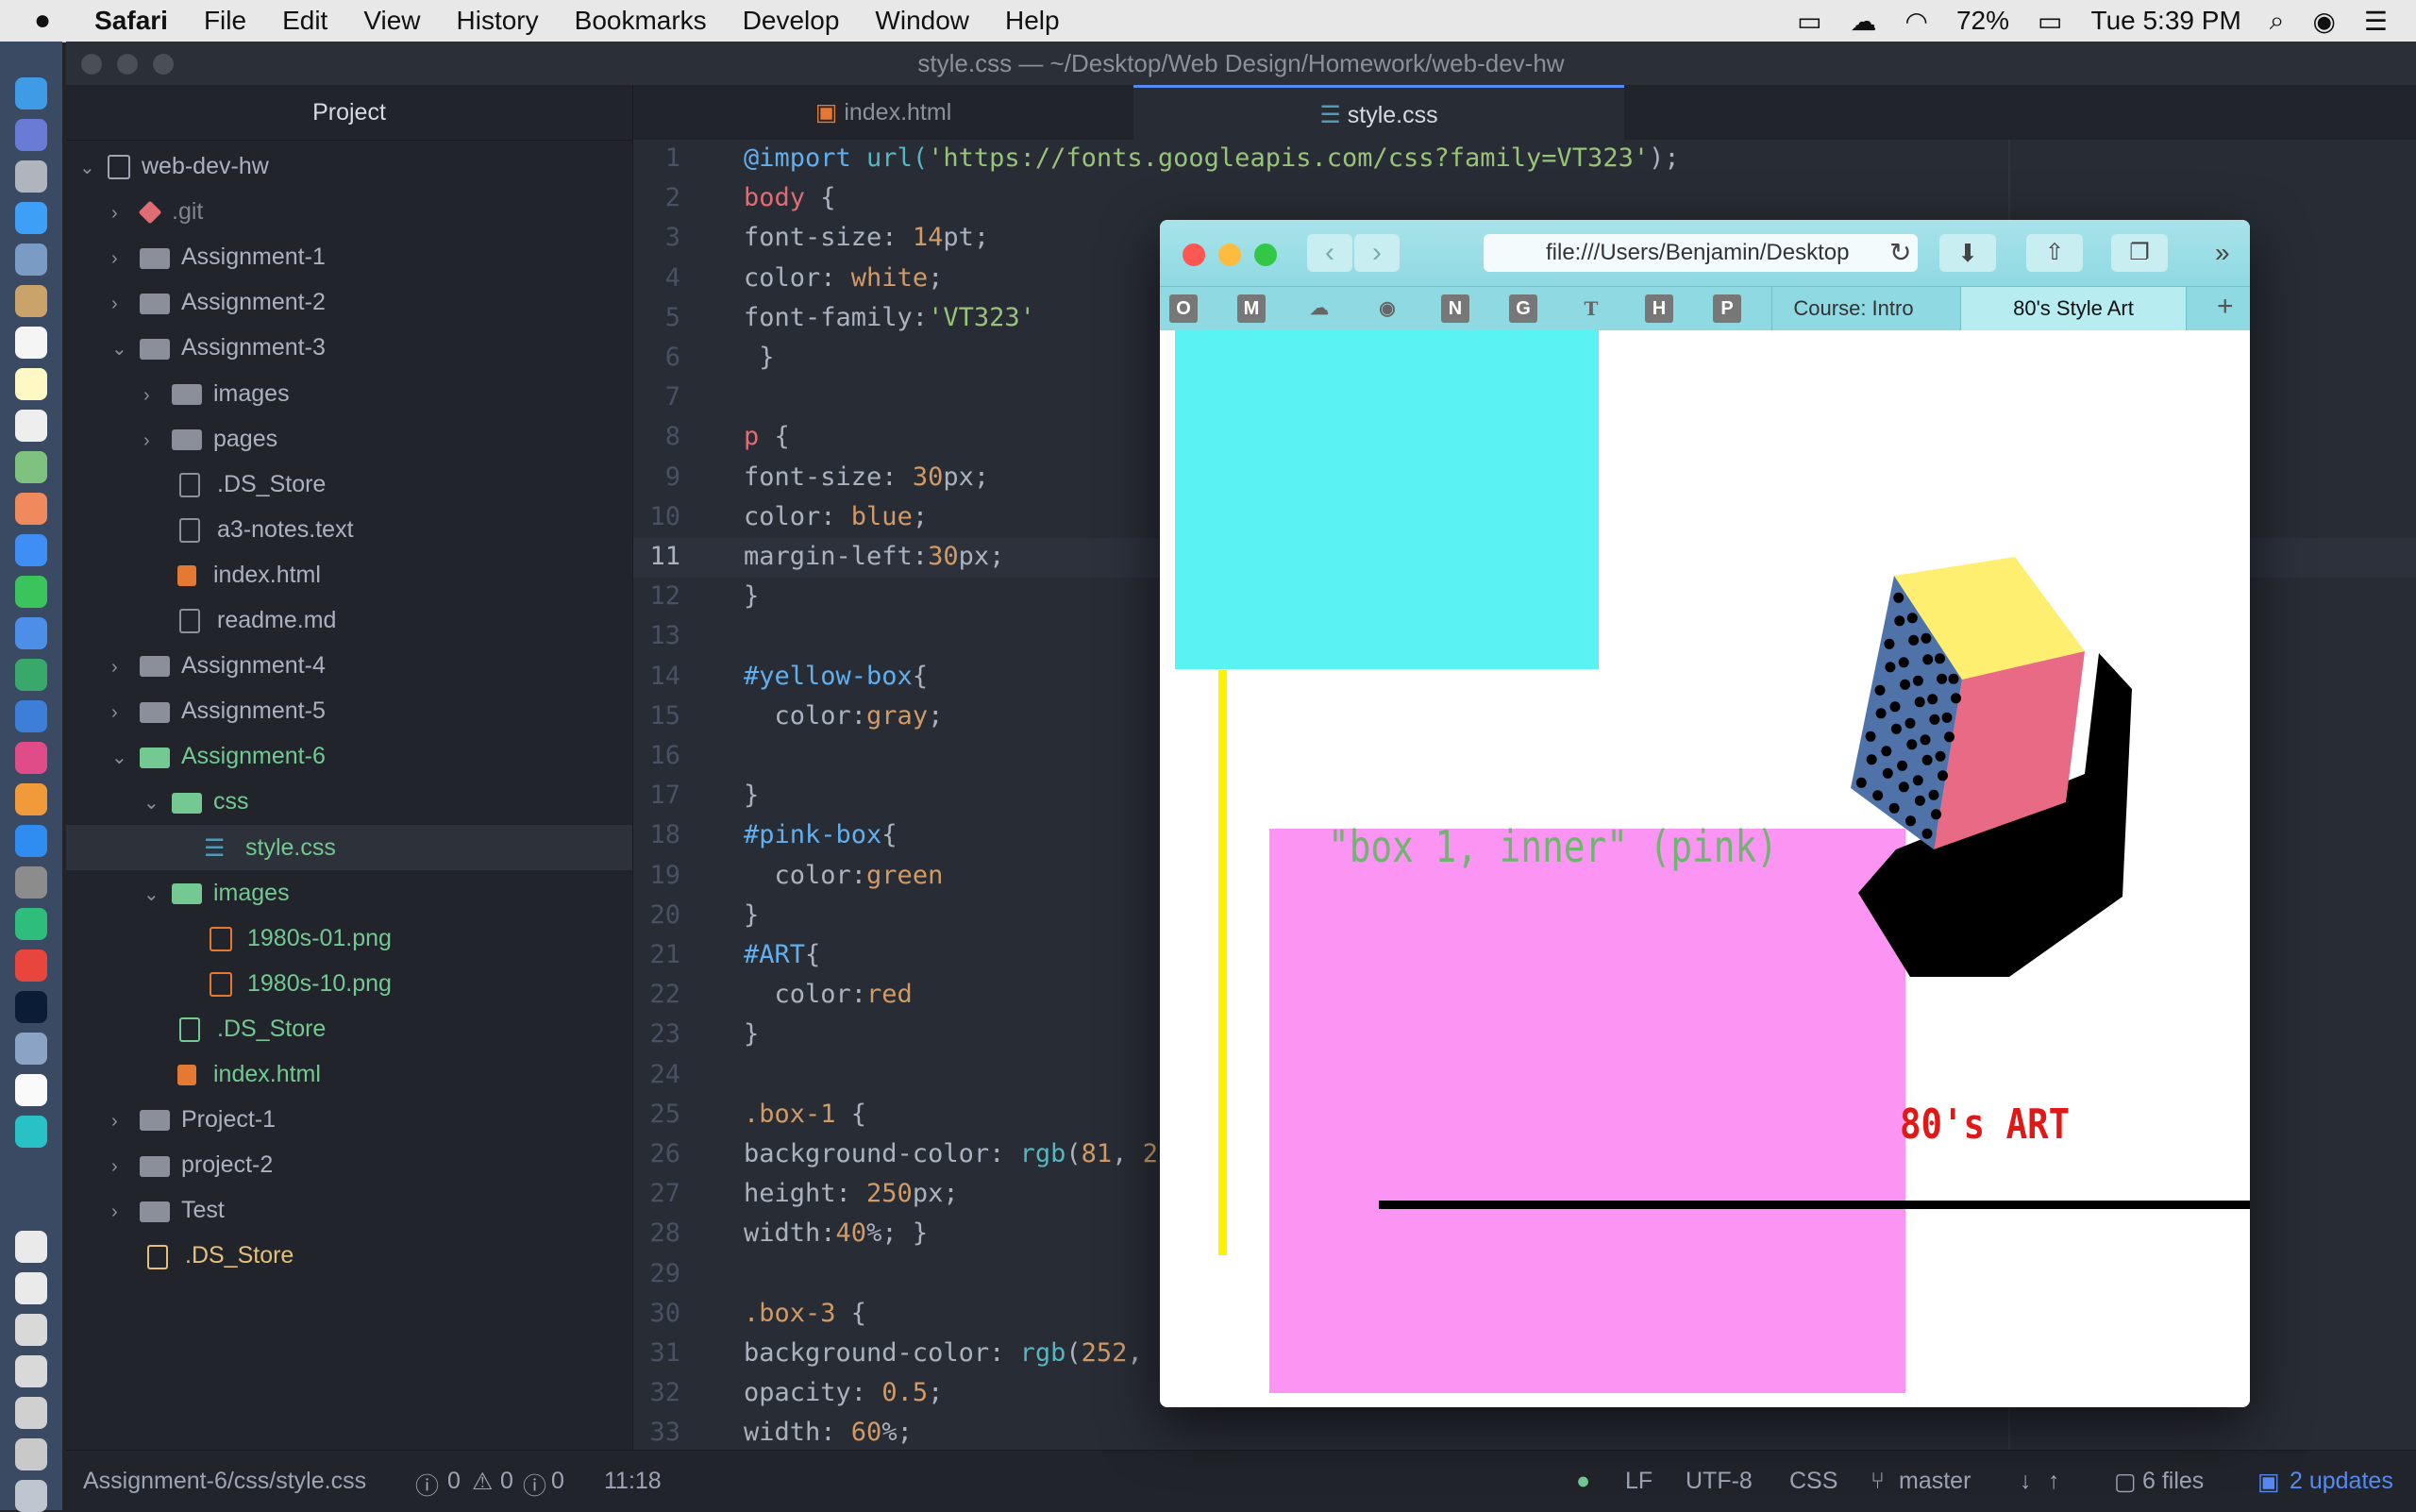 The height and width of the screenshot is (1512, 2416). Describe the element at coordinates (31, 135) in the screenshot. I see `siri-icon` at that location.